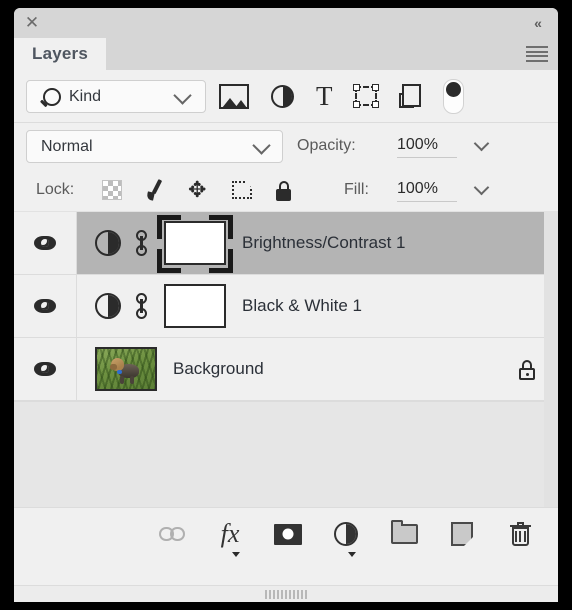 Image resolution: width=572 pixels, height=610 pixels. I want to click on tab-layers: Layers, so click(60, 54).